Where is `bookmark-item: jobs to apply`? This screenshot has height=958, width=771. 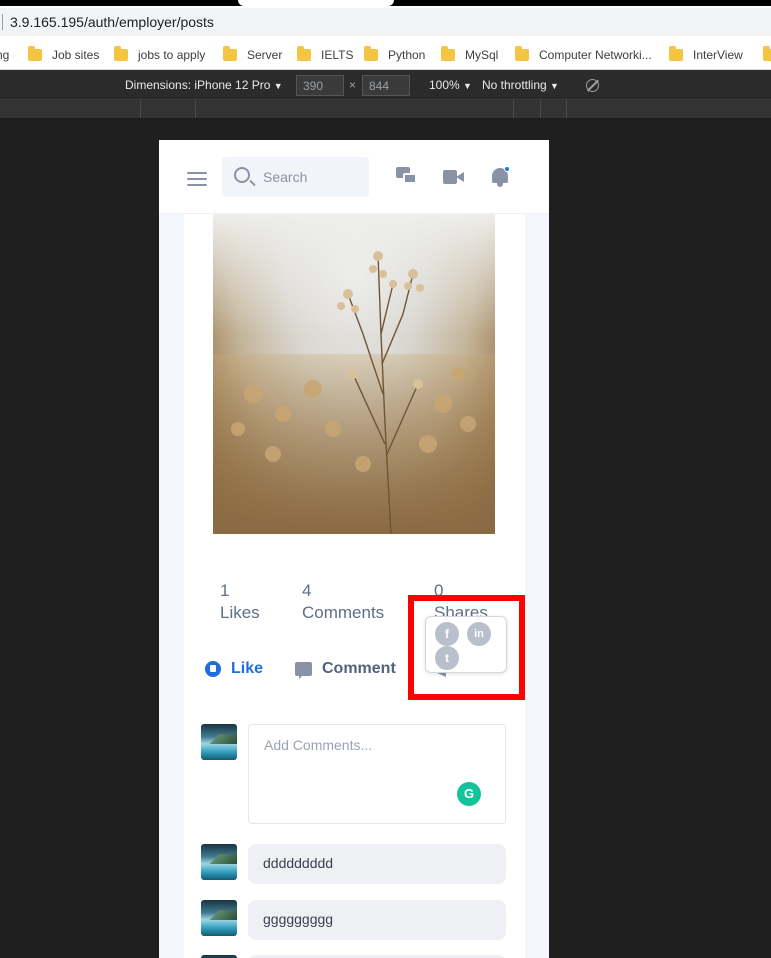
bookmark-item: jobs to apply is located at coordinates (159, 55).